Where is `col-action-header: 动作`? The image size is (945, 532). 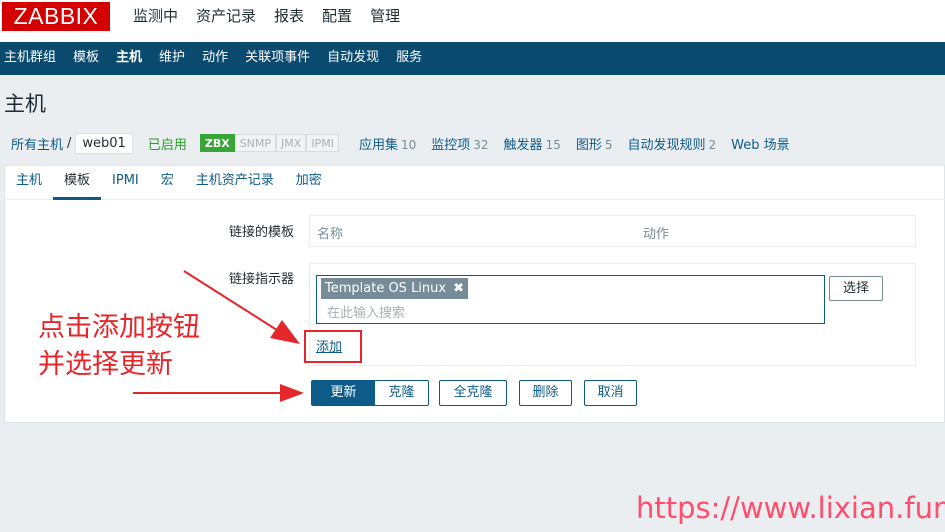 col-action-header: 动作 is located at coordinates (656, 234).